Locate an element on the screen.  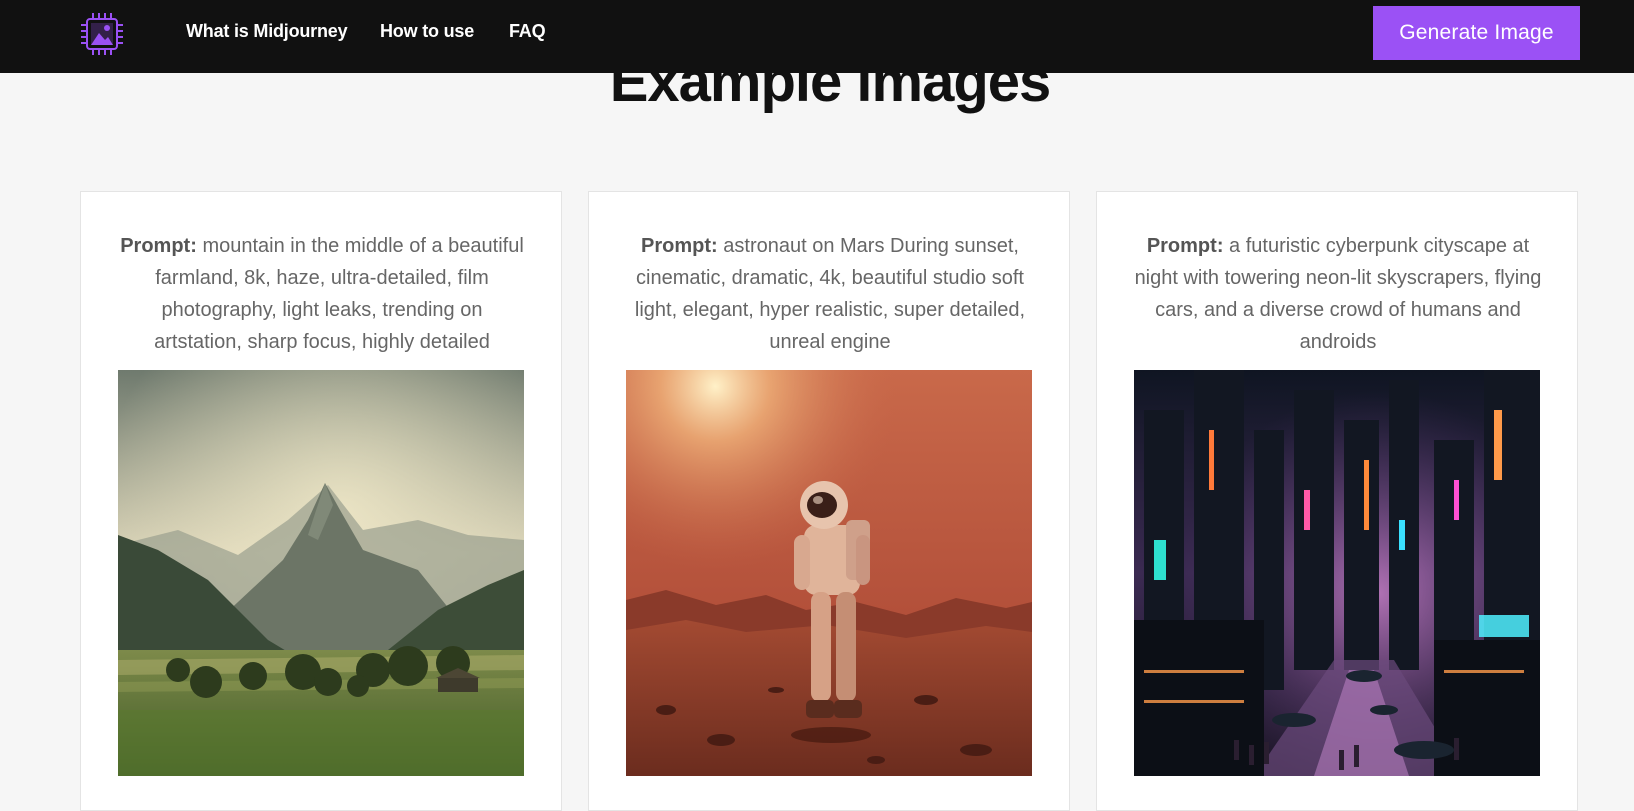
astronaut-mars-image is located at coordinates (829, 573).